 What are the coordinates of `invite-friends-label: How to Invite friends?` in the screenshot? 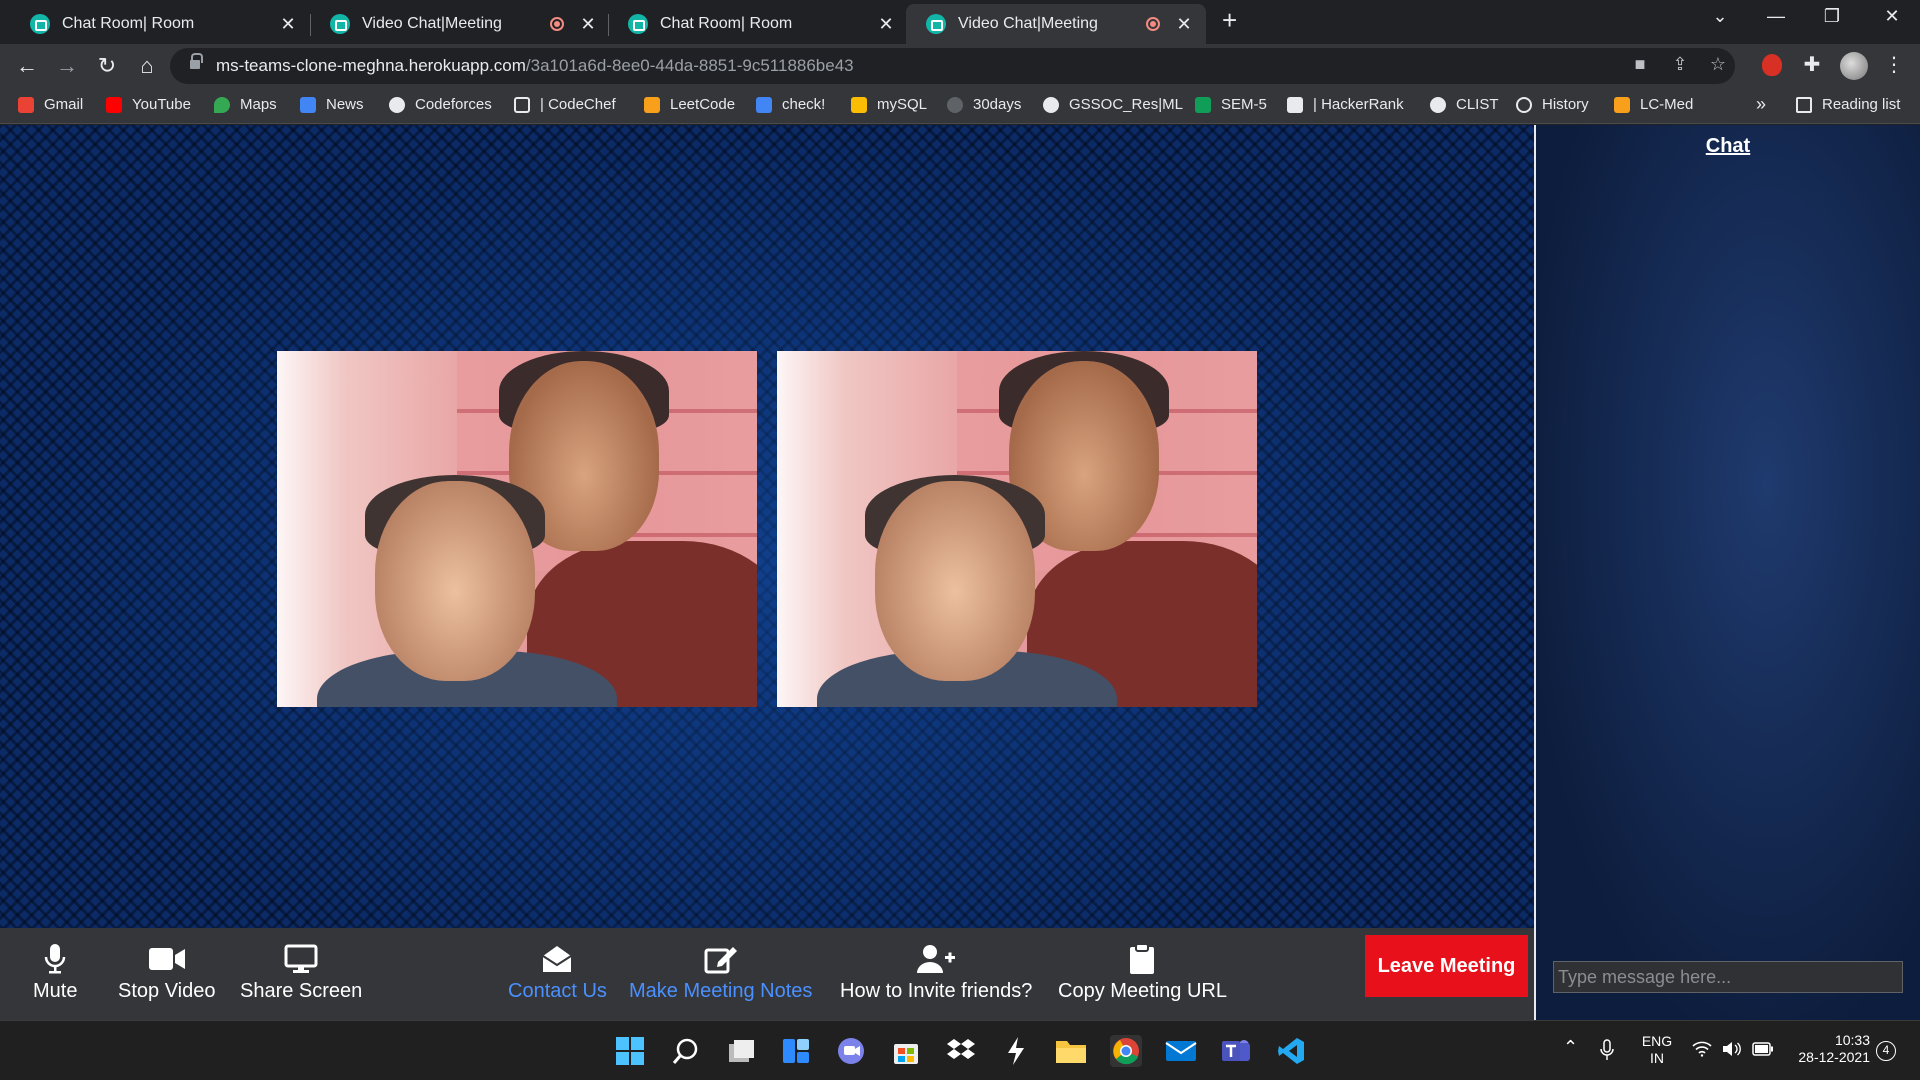 It's located at (936, 991).